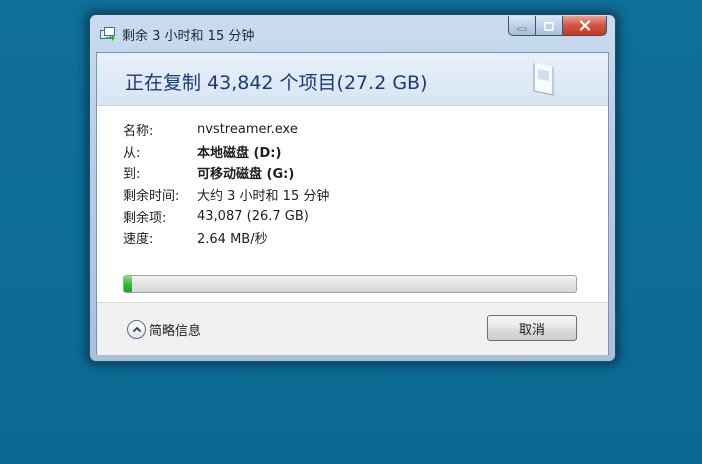 This screenshot has height=464, width=702. I want to click on copy-progress-bar, so click(350, 284).